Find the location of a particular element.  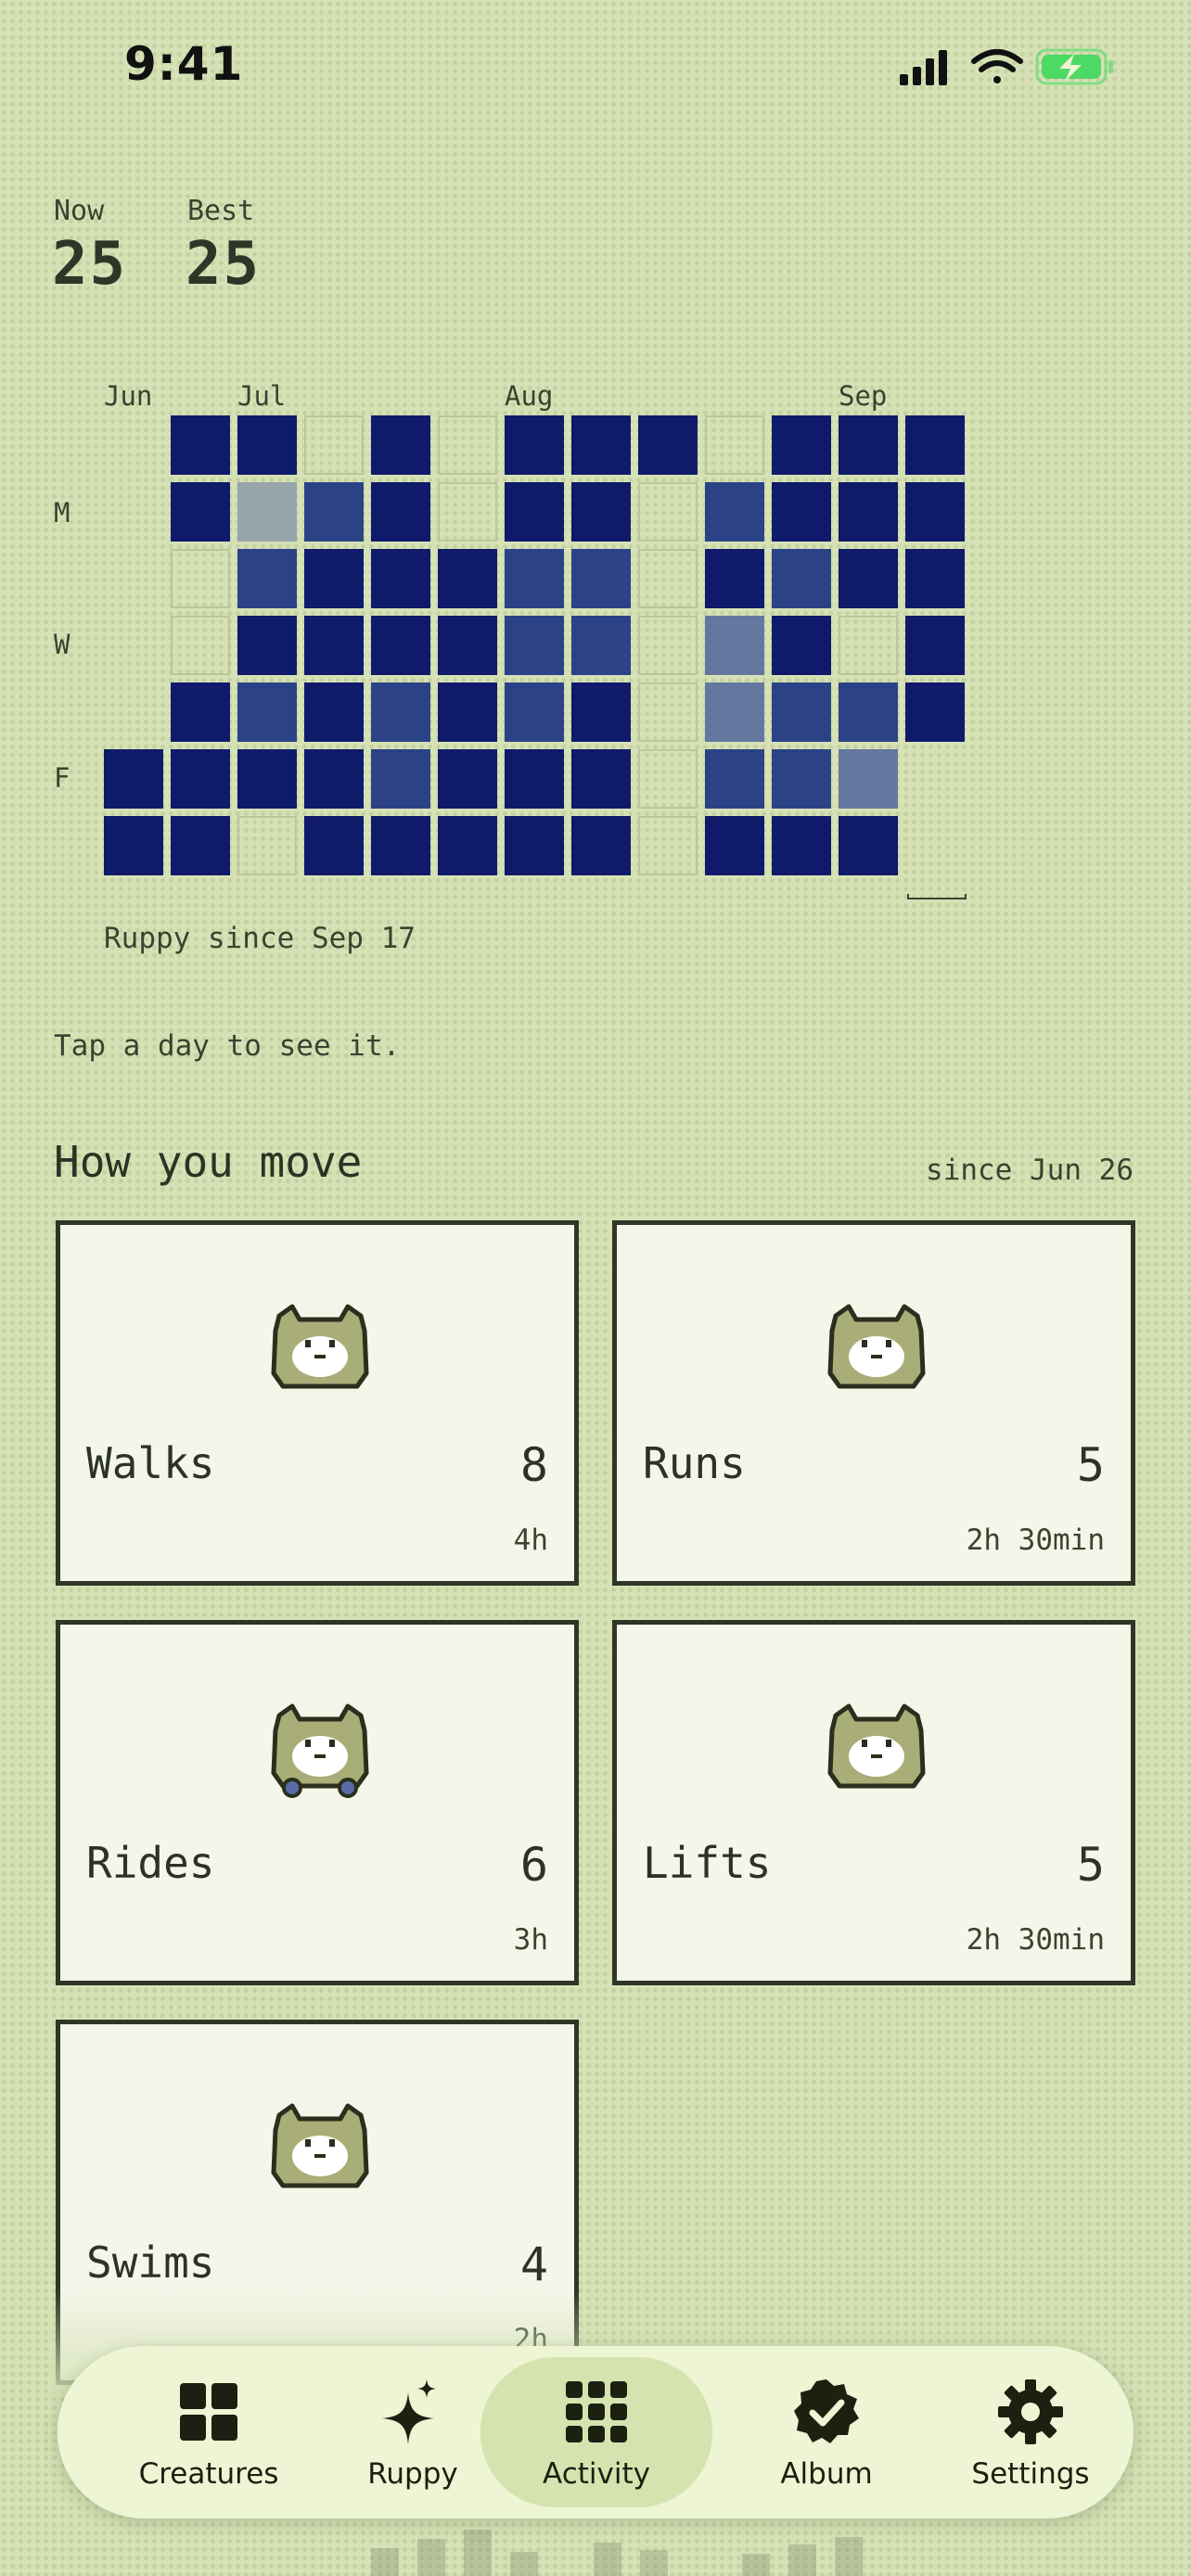

ride-mascot-icon is located at coordinates (321, 1748).